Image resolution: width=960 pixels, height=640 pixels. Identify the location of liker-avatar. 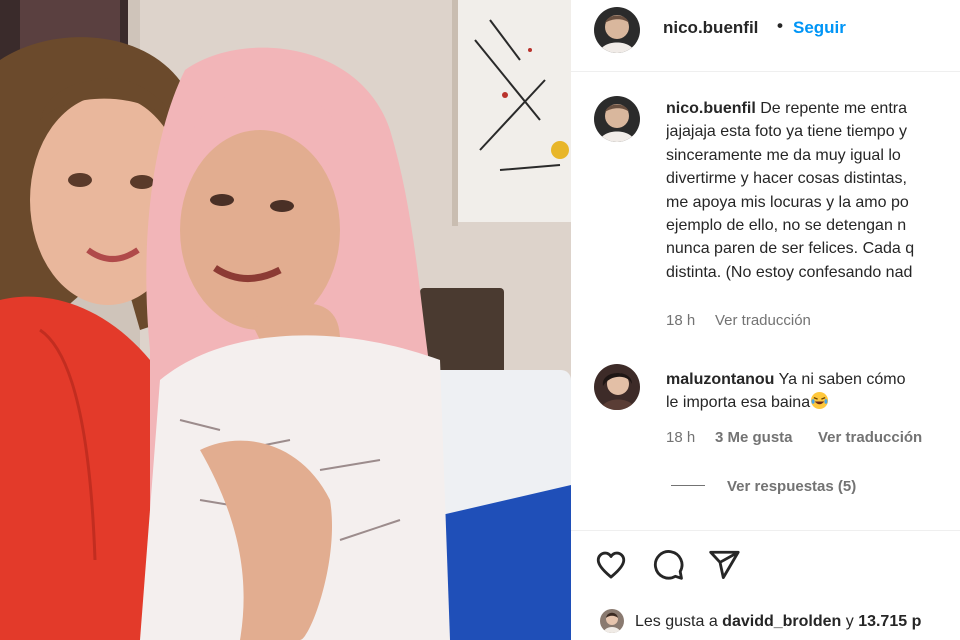
(612, 621).